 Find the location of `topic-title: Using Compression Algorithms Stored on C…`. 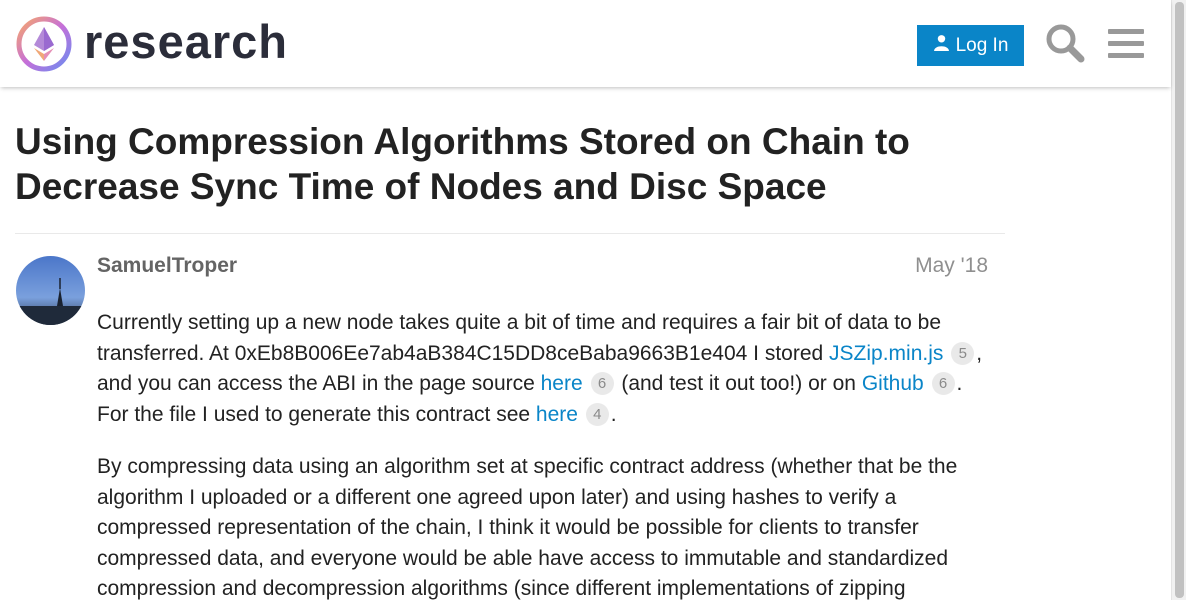

topic-title: Using Compression Algorithms Stored on C… is located at coordinates (510, 164).